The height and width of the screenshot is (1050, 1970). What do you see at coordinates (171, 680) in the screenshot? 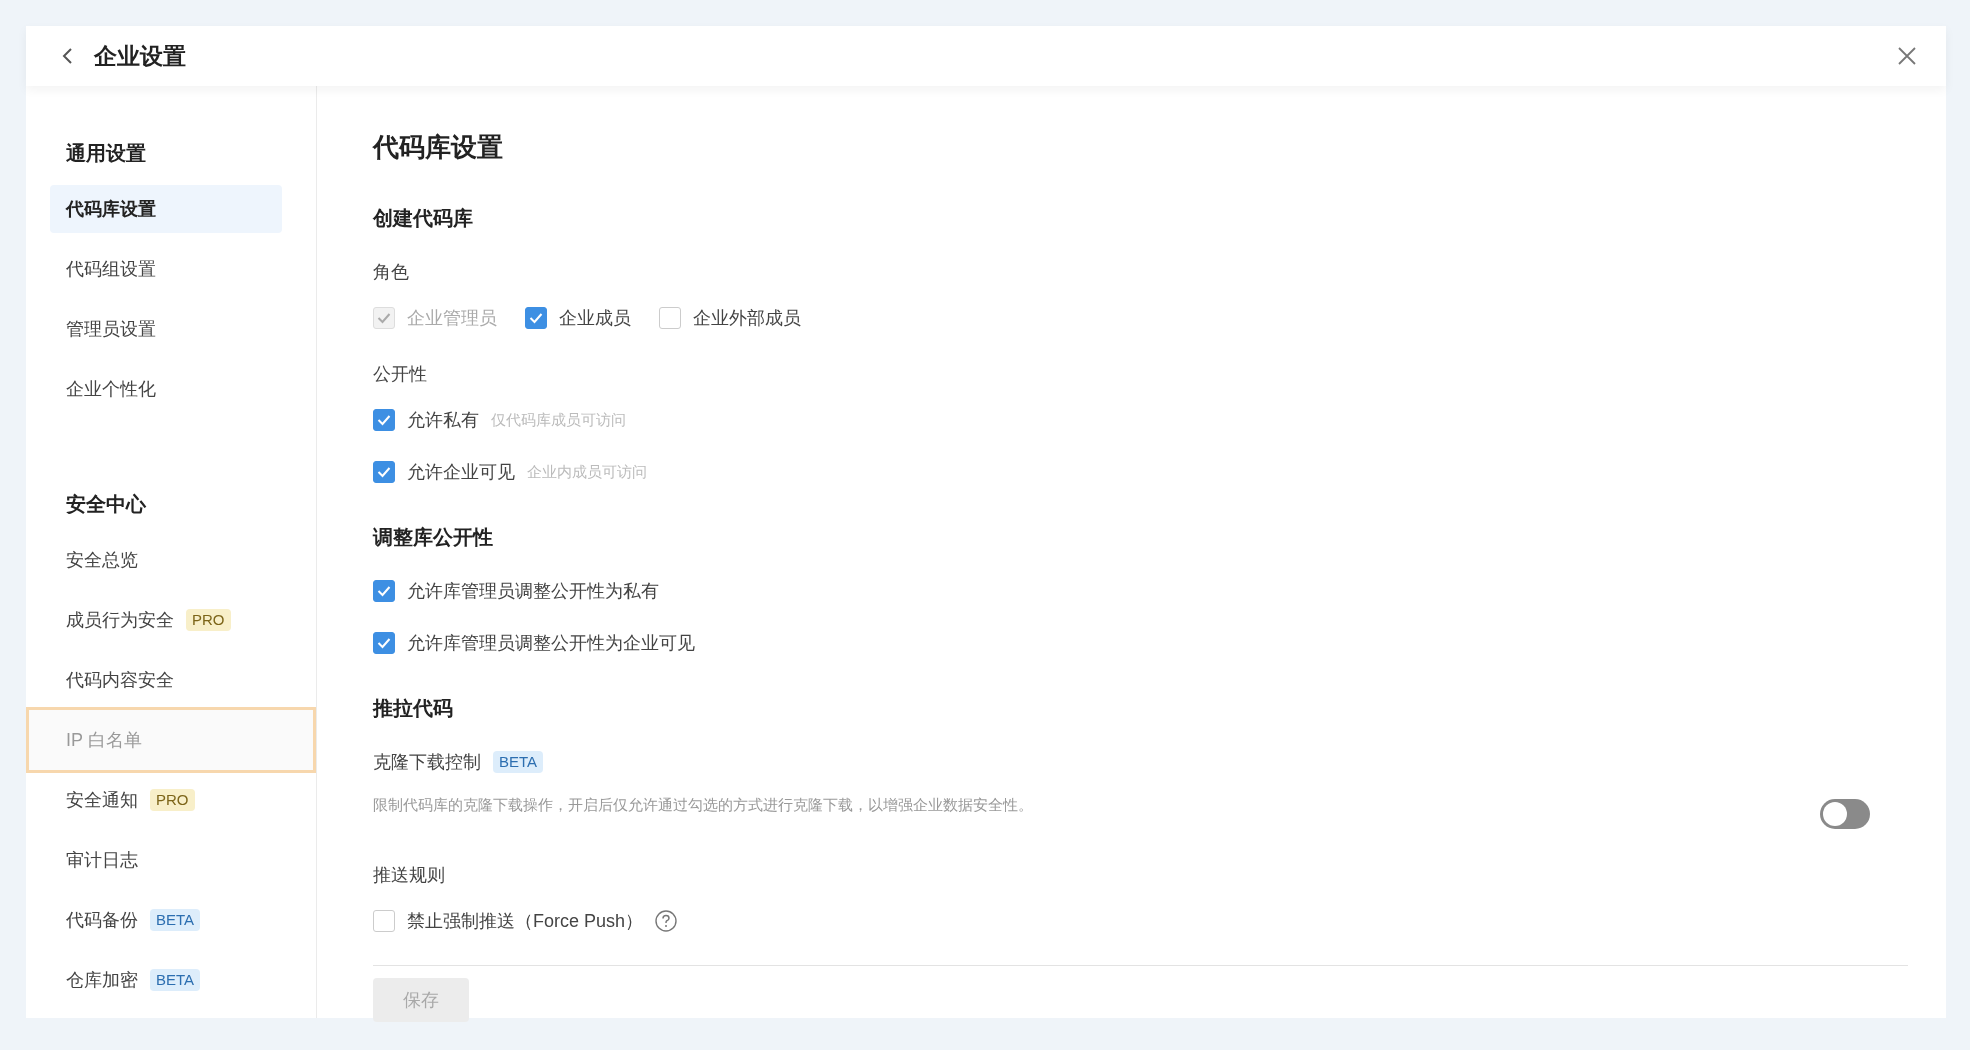
I see `sidebar-item: 代码内容安全` at bounding box center [171, 680].